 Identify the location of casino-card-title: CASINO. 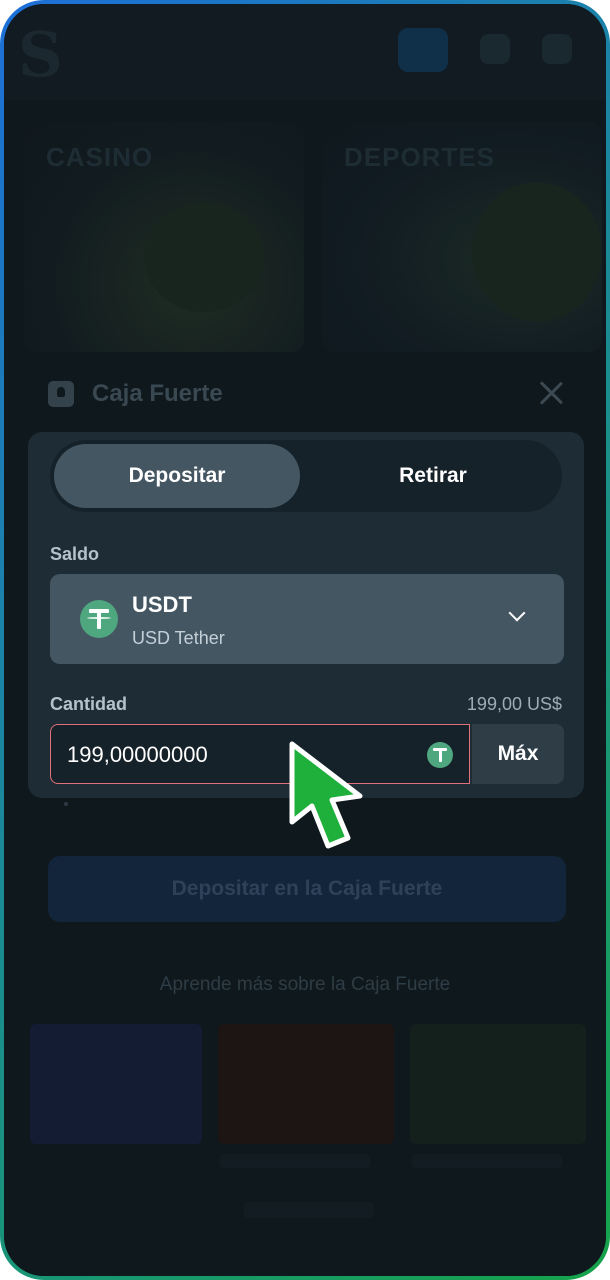
(100, 157).